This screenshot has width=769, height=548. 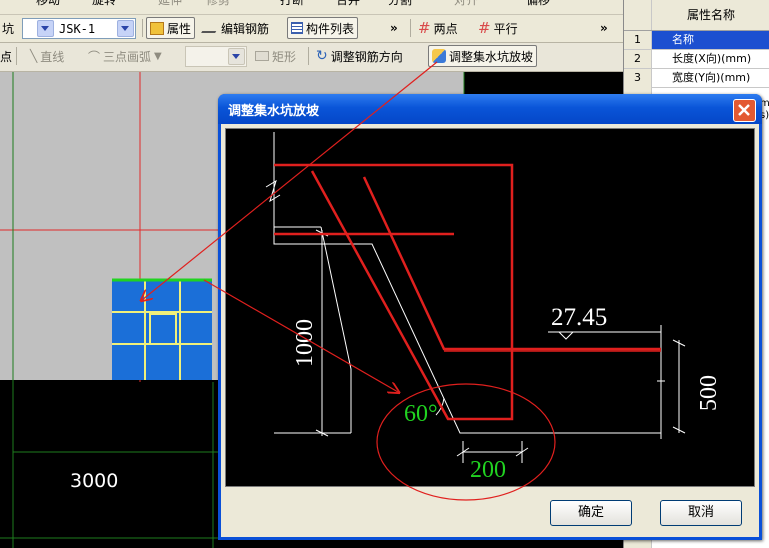 I want to click on dimension-label: 3000, so click(x=94, y=481).